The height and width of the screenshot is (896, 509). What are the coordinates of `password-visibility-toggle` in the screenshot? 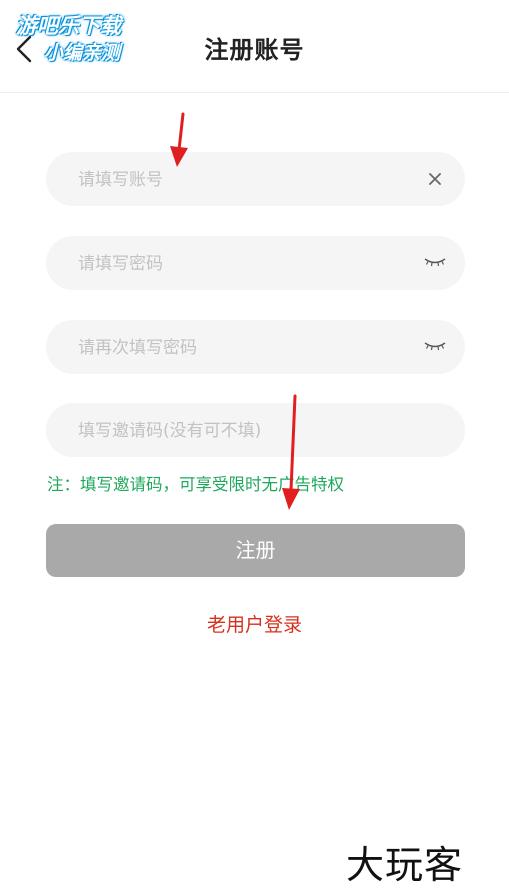 It's located at (435, 263).